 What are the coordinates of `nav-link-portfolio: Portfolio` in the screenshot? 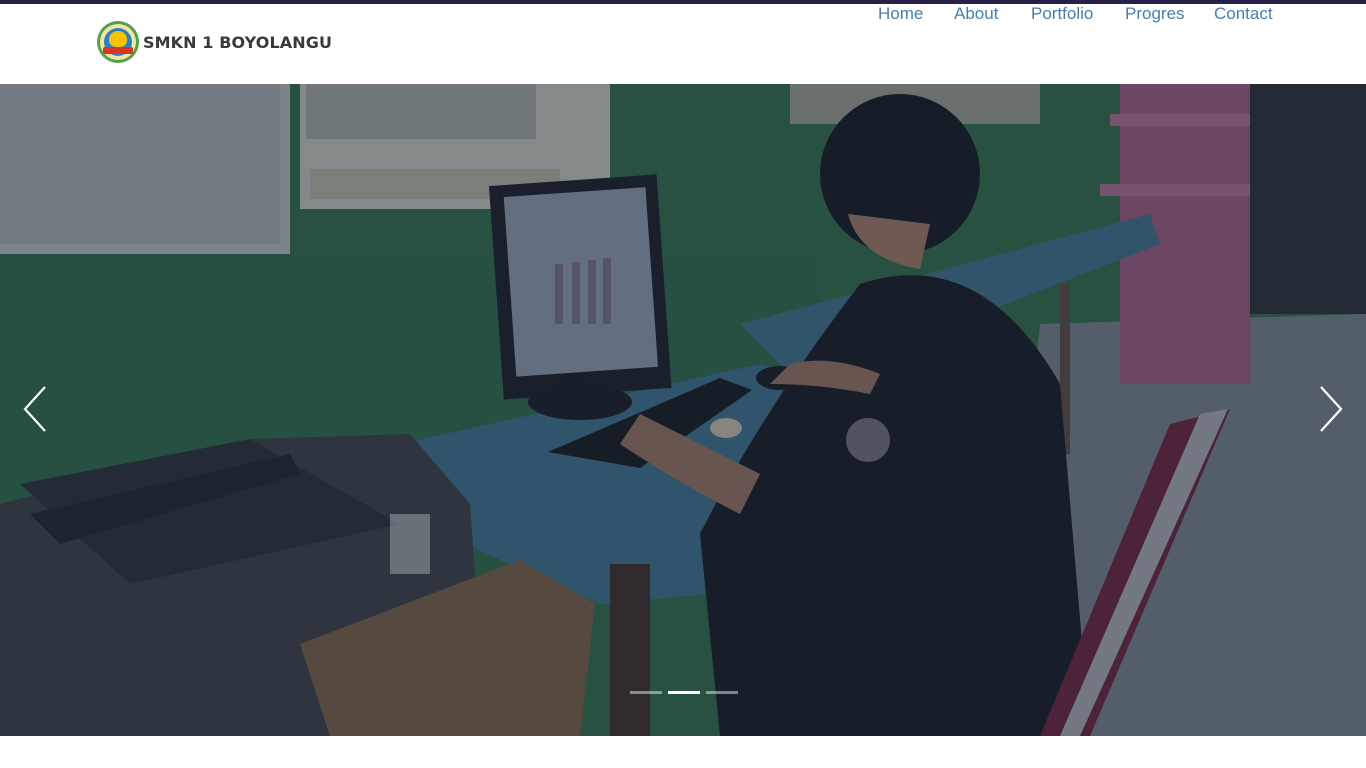 It's located at (1062, 14).